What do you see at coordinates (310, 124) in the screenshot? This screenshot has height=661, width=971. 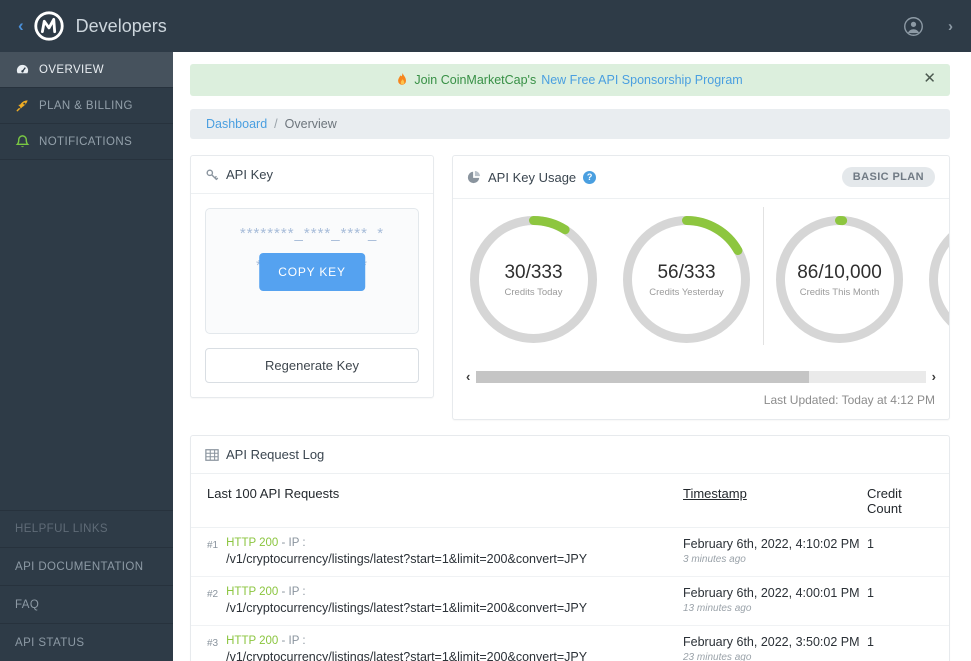 I see `breadcrumb-current: Overview` at bounding box center [310, 124].